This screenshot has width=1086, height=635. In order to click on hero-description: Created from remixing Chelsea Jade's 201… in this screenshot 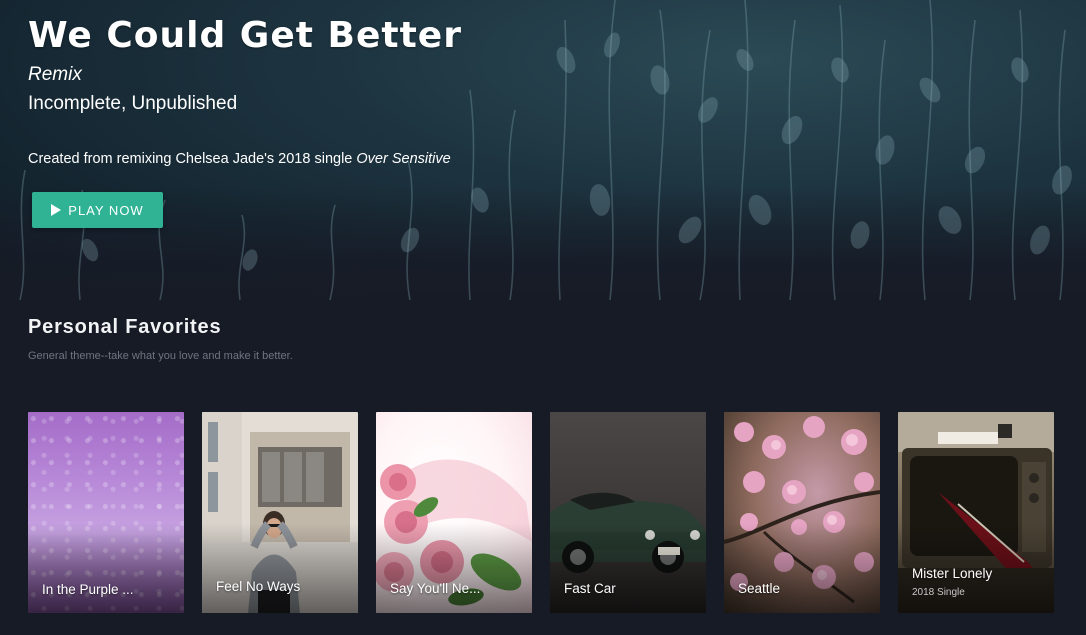, I will do `click(378, 159)`.